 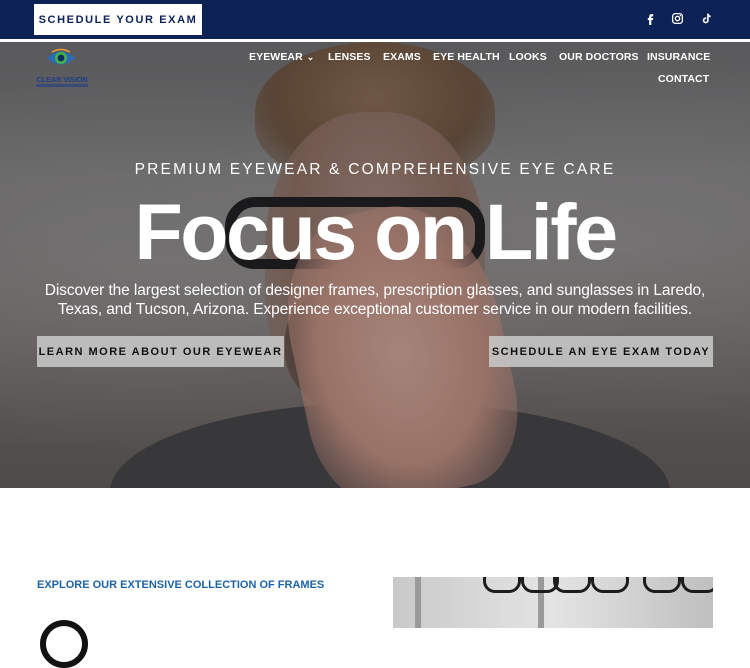 I want to click on collection-circle-icon, so click(x=64, y=644).